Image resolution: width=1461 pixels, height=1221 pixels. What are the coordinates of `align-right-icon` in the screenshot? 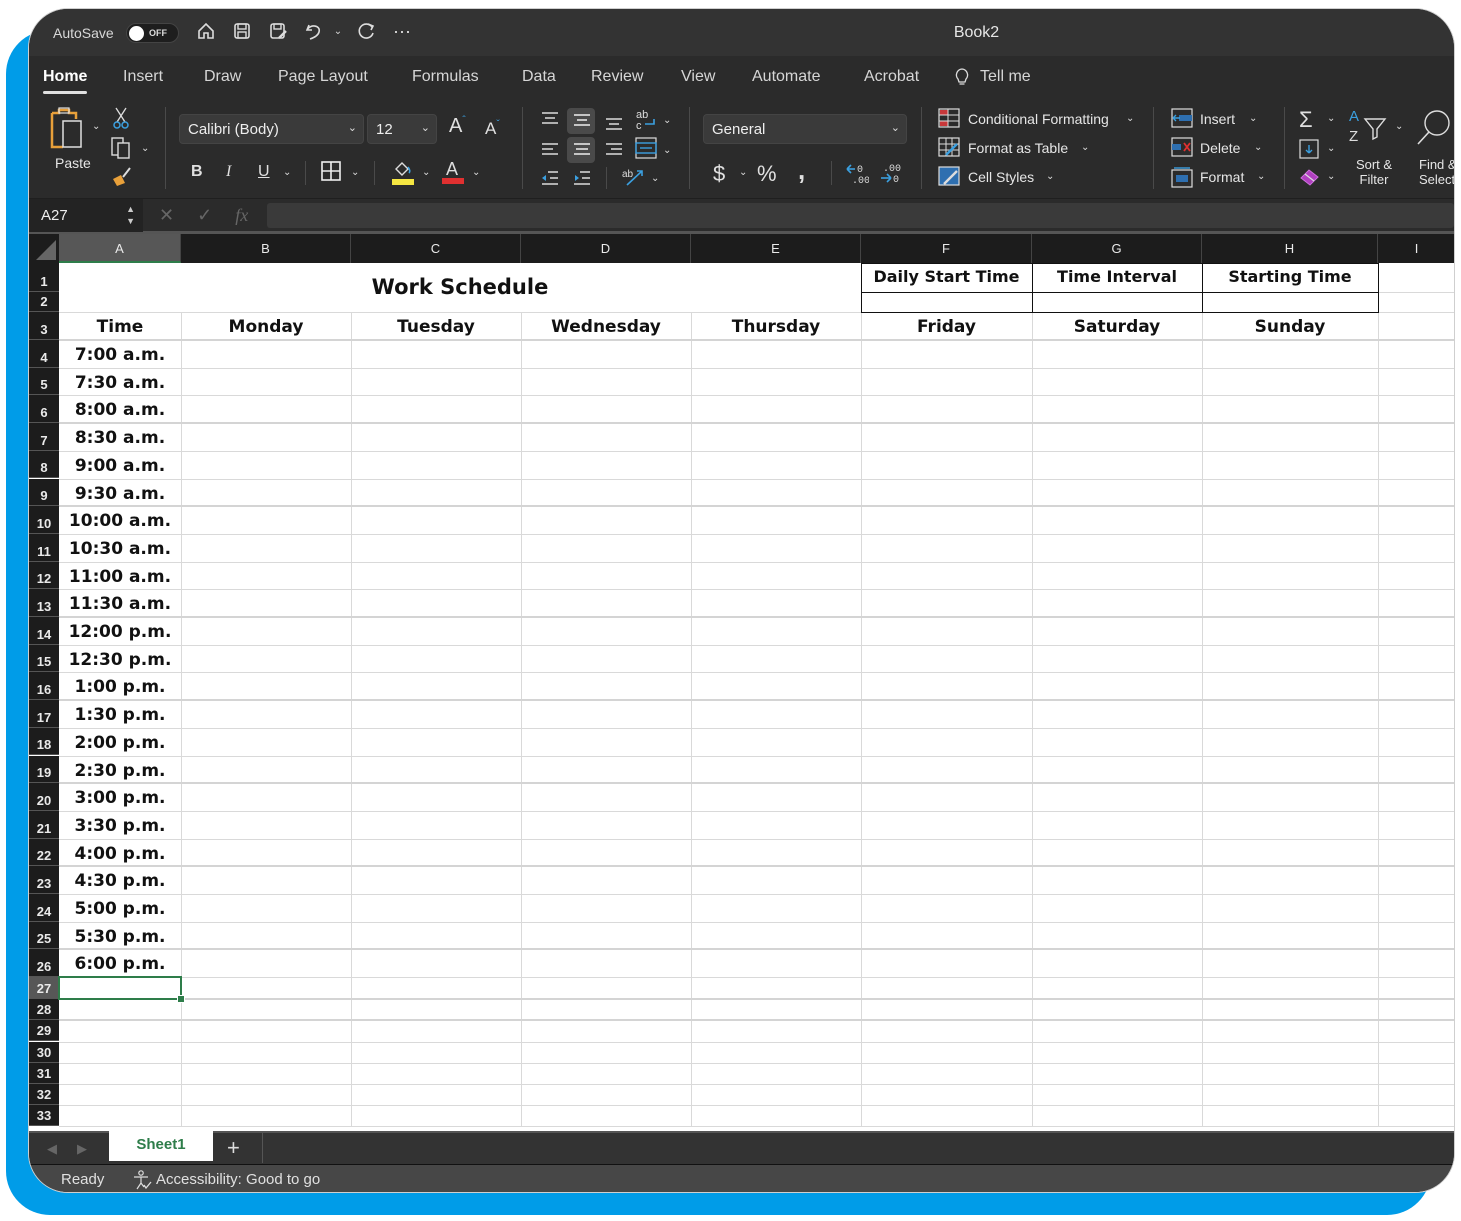 It's located at (614, 152).